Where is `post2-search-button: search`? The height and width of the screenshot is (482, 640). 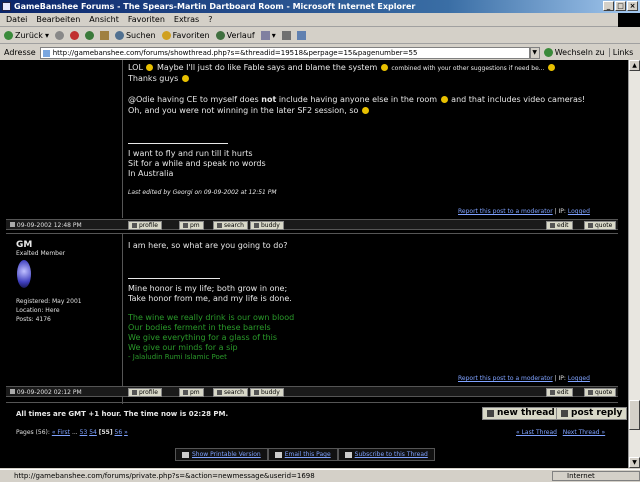
post2-search-button: search is located at coordinates (230, 392).